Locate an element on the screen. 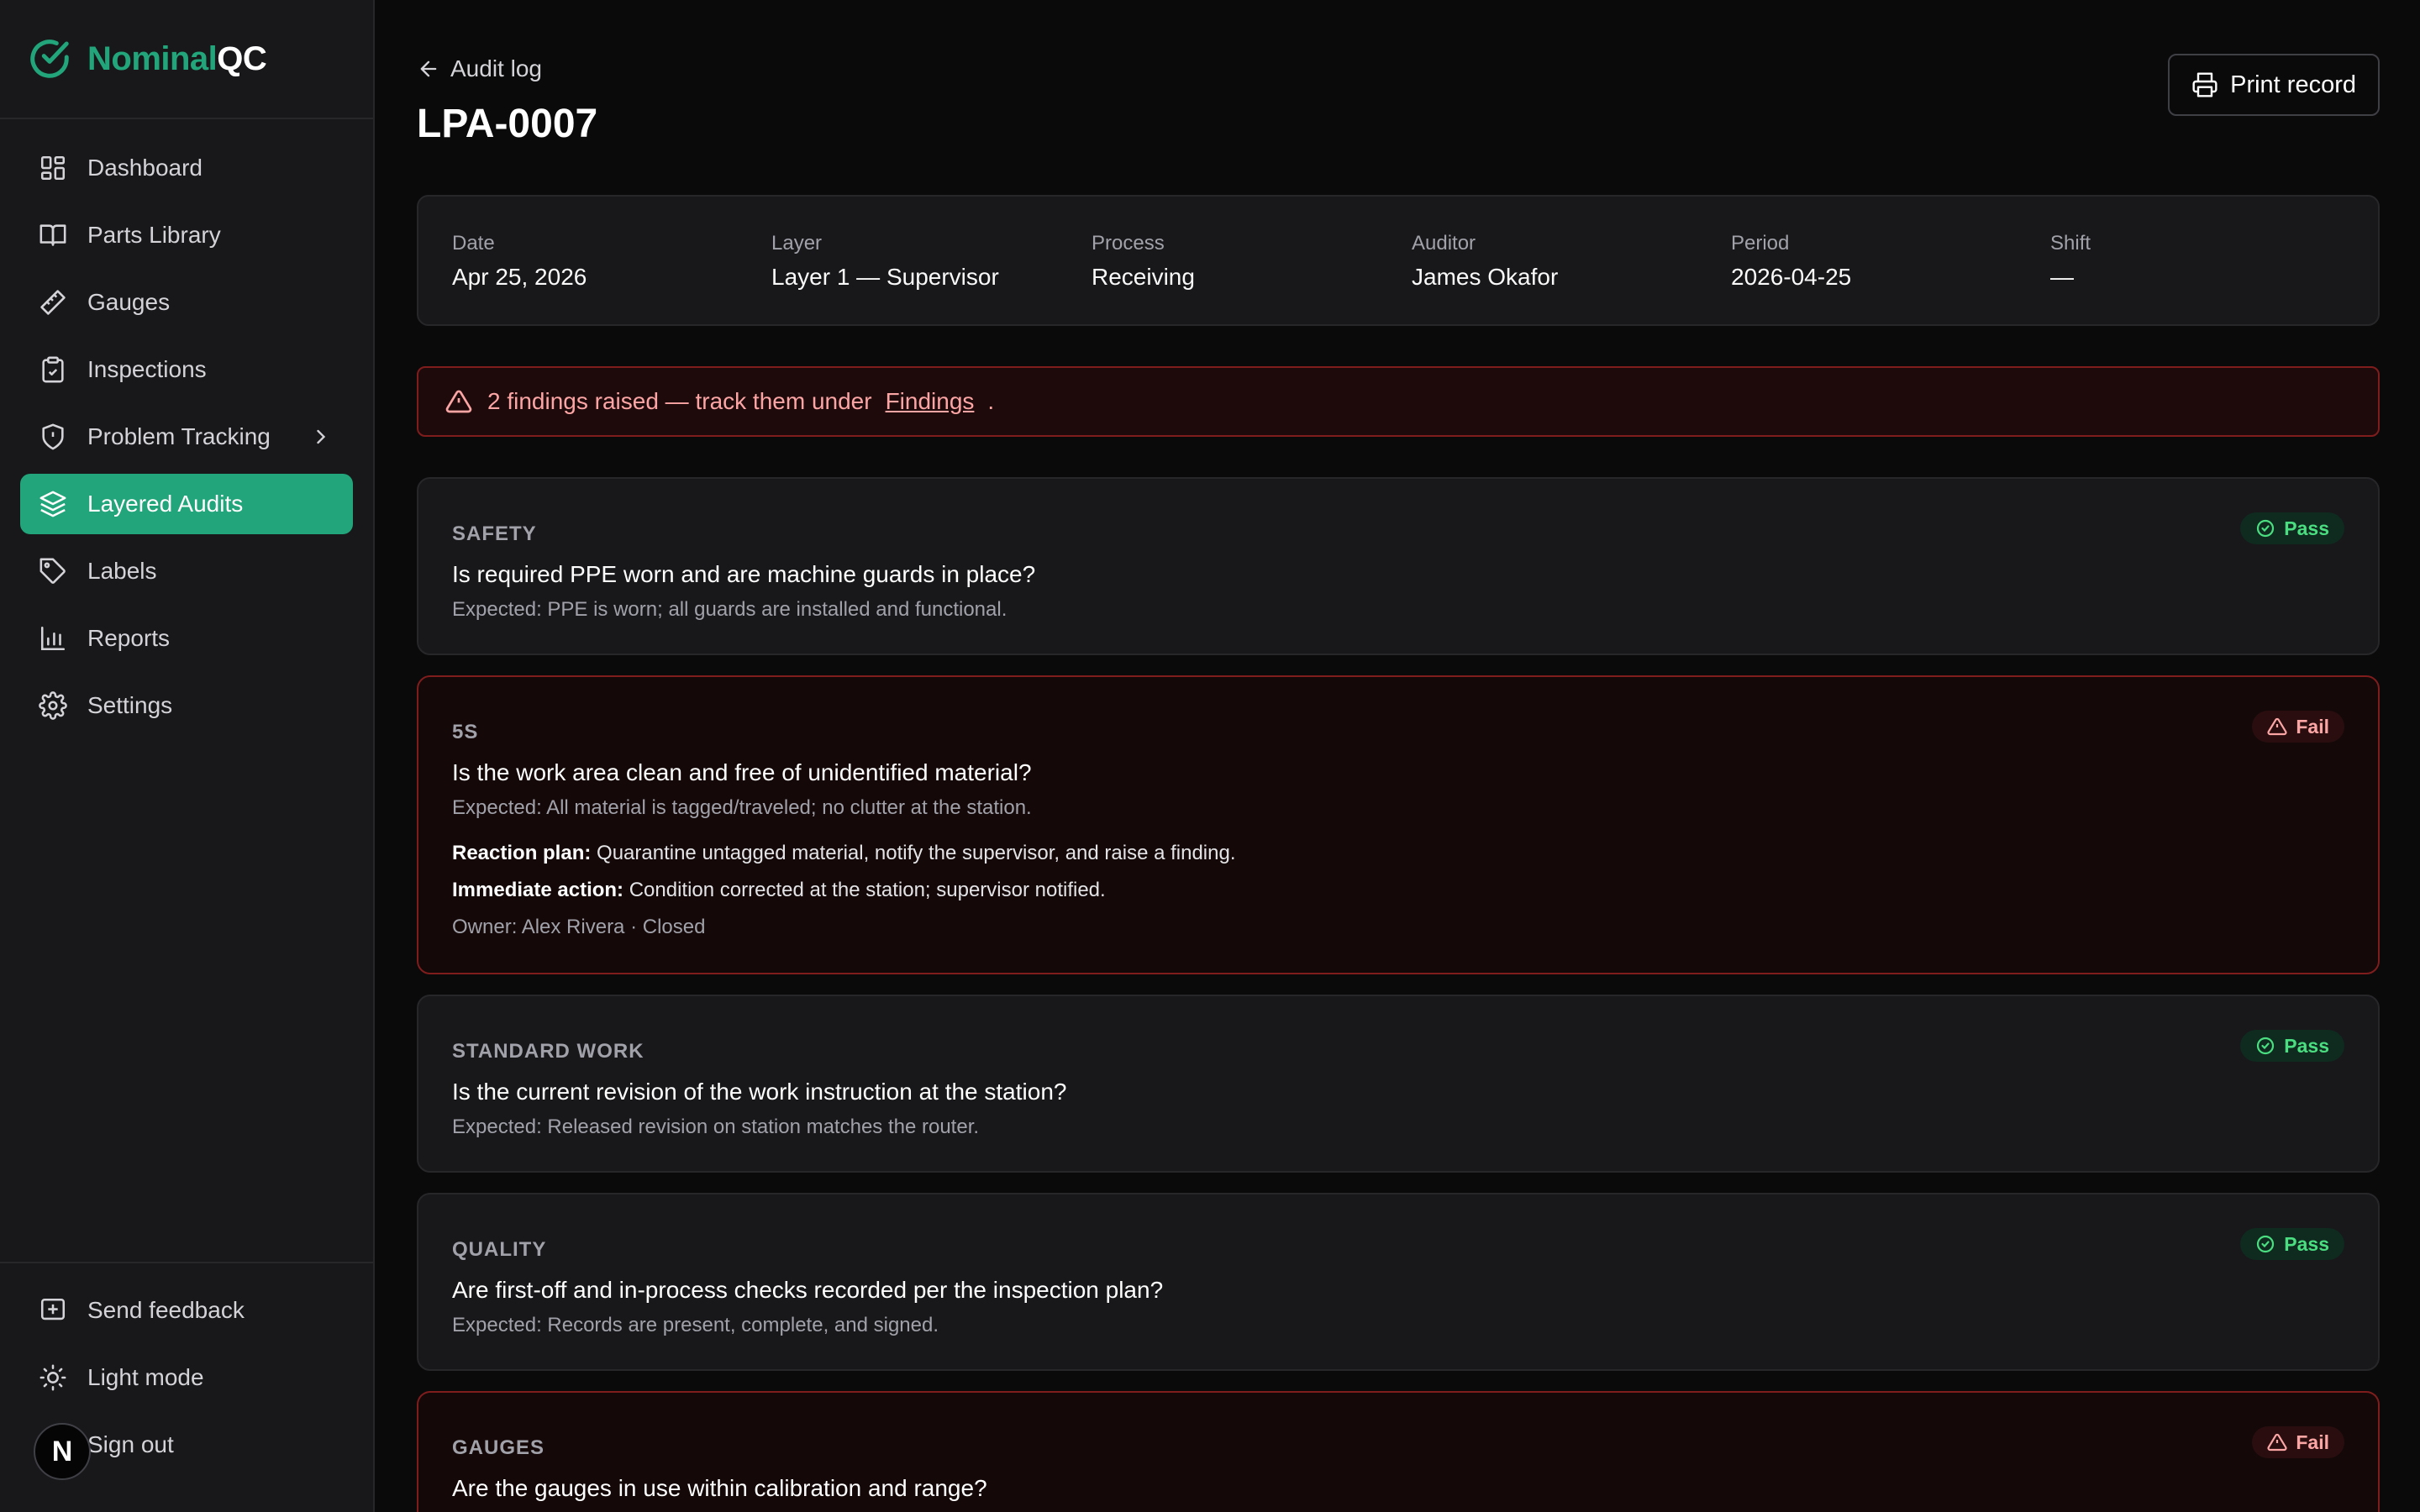 The height and width of the screenshot is (1512, 2420). meta-layer: Layer Layer 1 — Supervisor is located at coordinates (885, 261).